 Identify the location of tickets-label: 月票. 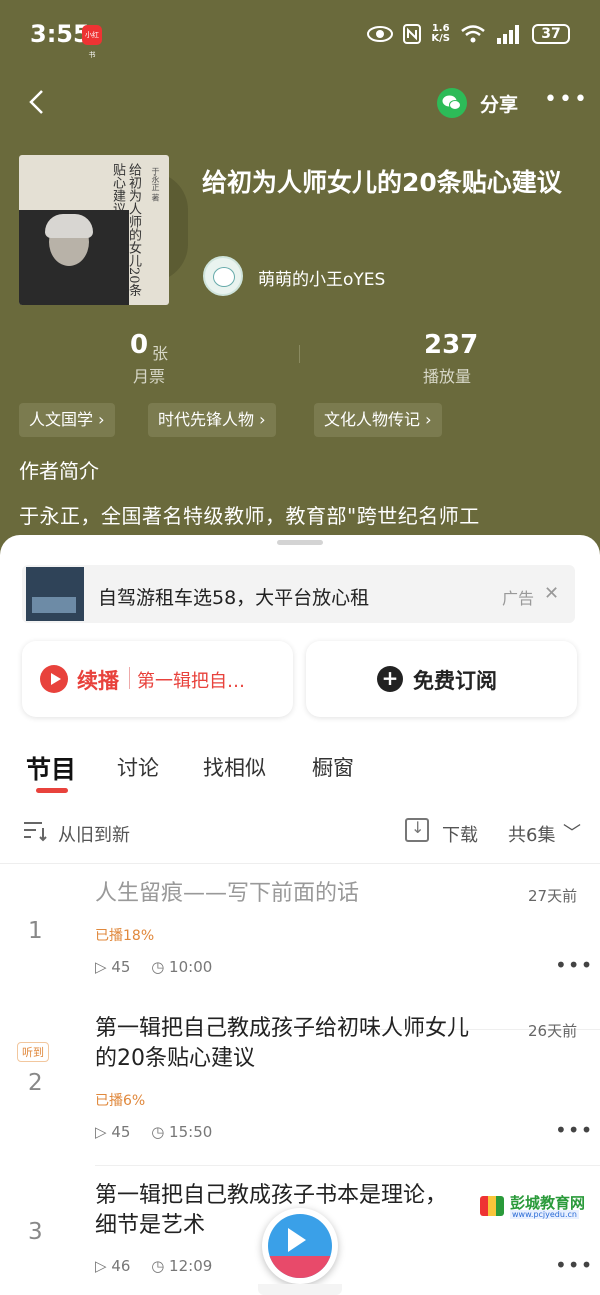
(149, 376).